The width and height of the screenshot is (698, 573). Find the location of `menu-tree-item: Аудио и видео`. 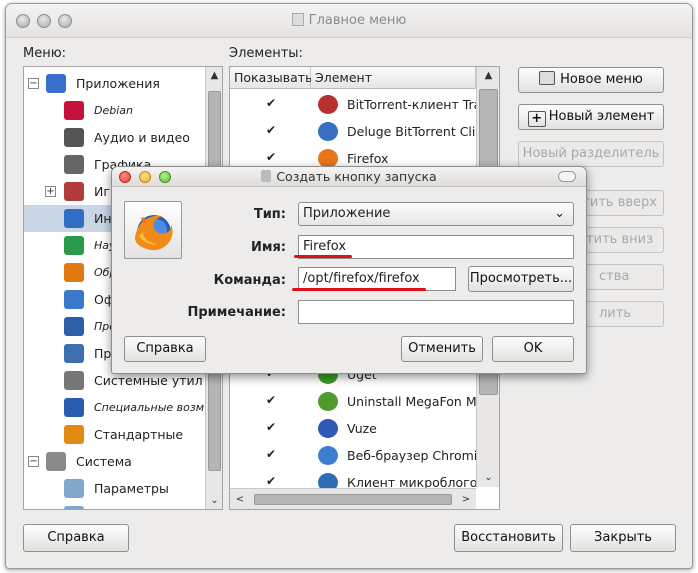

menu-tree-item: Аудио и видео is located at coordinates (114, 137).